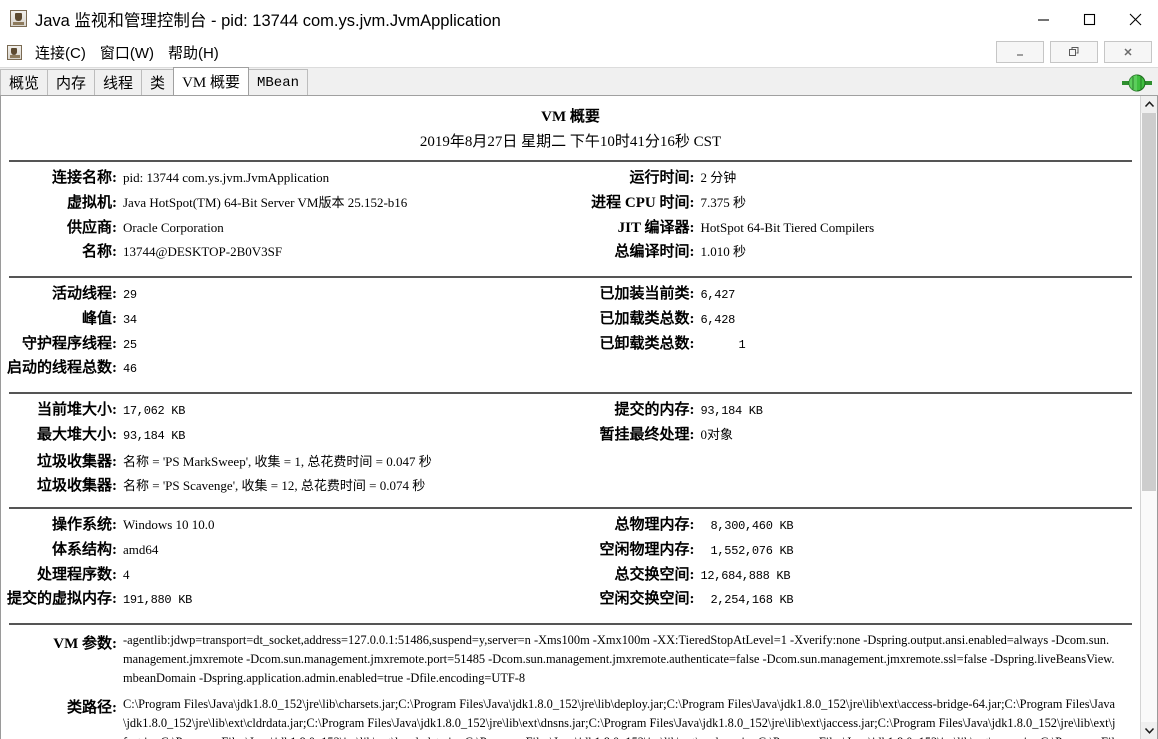 This screenshot has width=1158, height=739. I want to click on window-minimize-button, so click(1043, 19).